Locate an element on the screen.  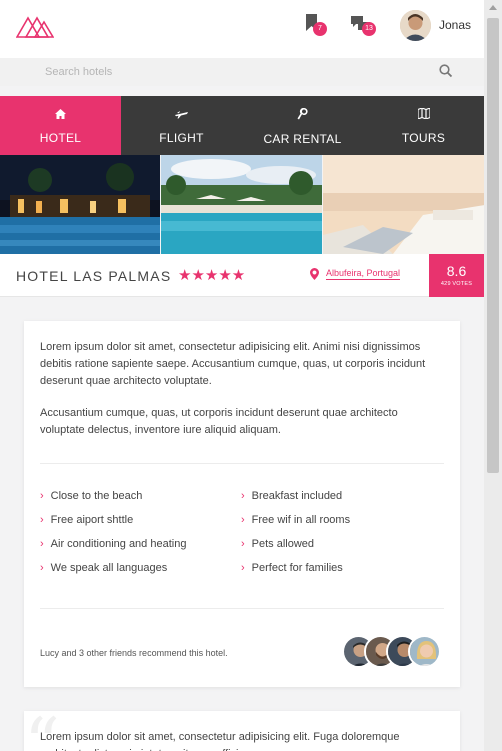
rating-score: 8.6 is located at coordinates (456, 271).